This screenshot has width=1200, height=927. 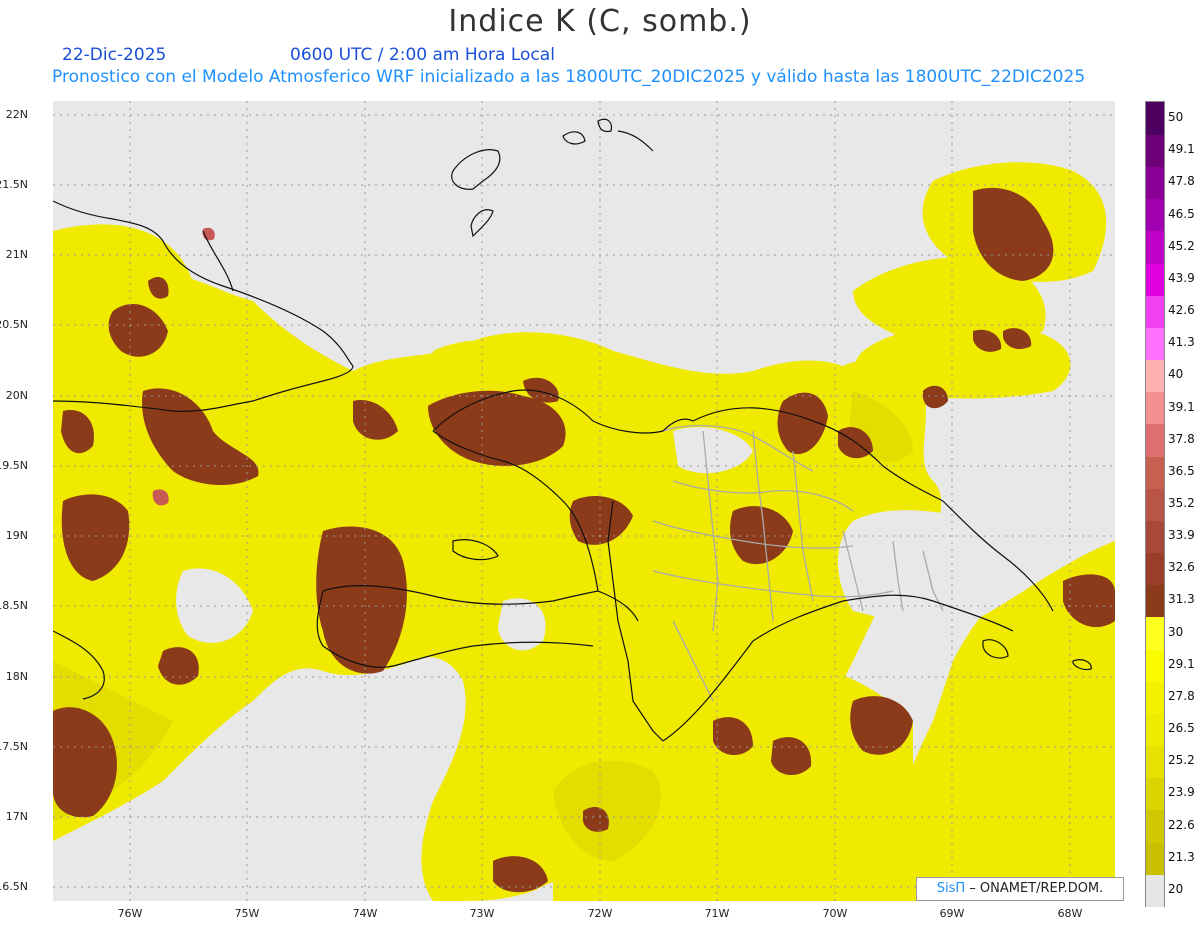 I want to click on lon-label: 74W, so click(x=365, y=913).